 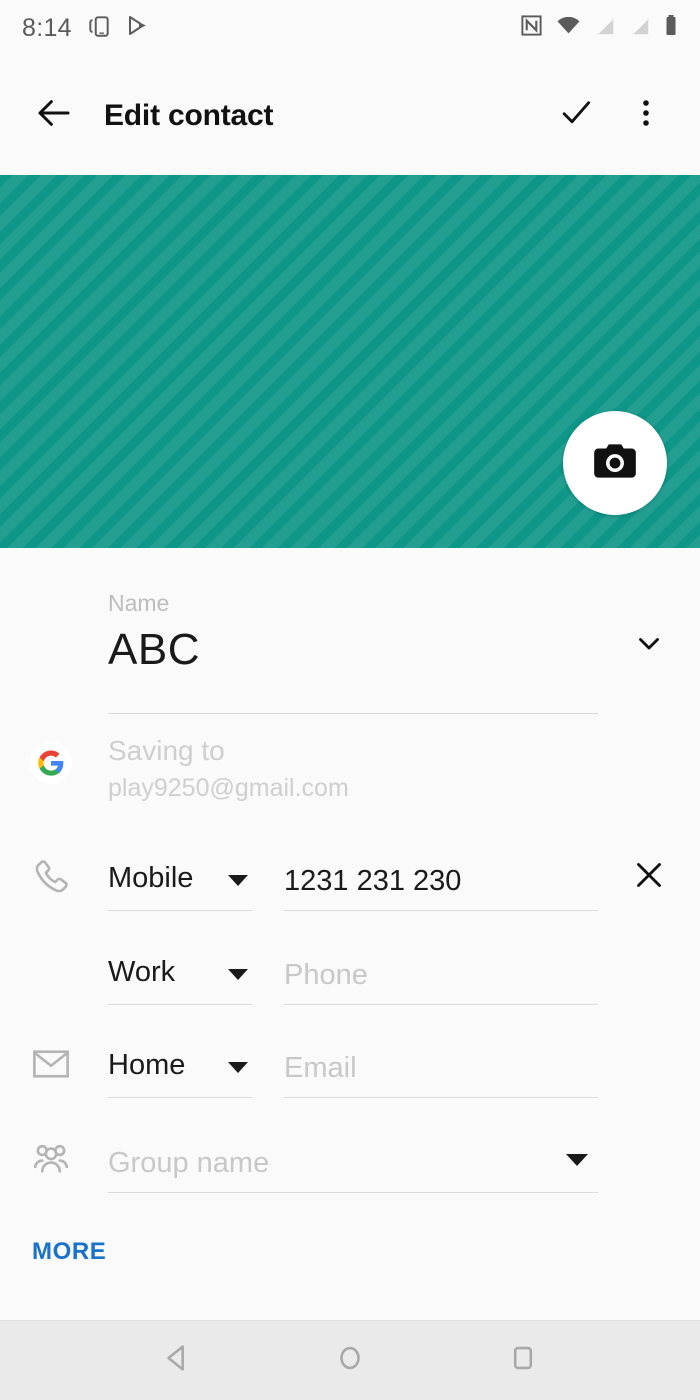 What do you see at coordinates (568, 28) in the screenshot?
I see `wifi-icon` at bounding box center [568, 28].